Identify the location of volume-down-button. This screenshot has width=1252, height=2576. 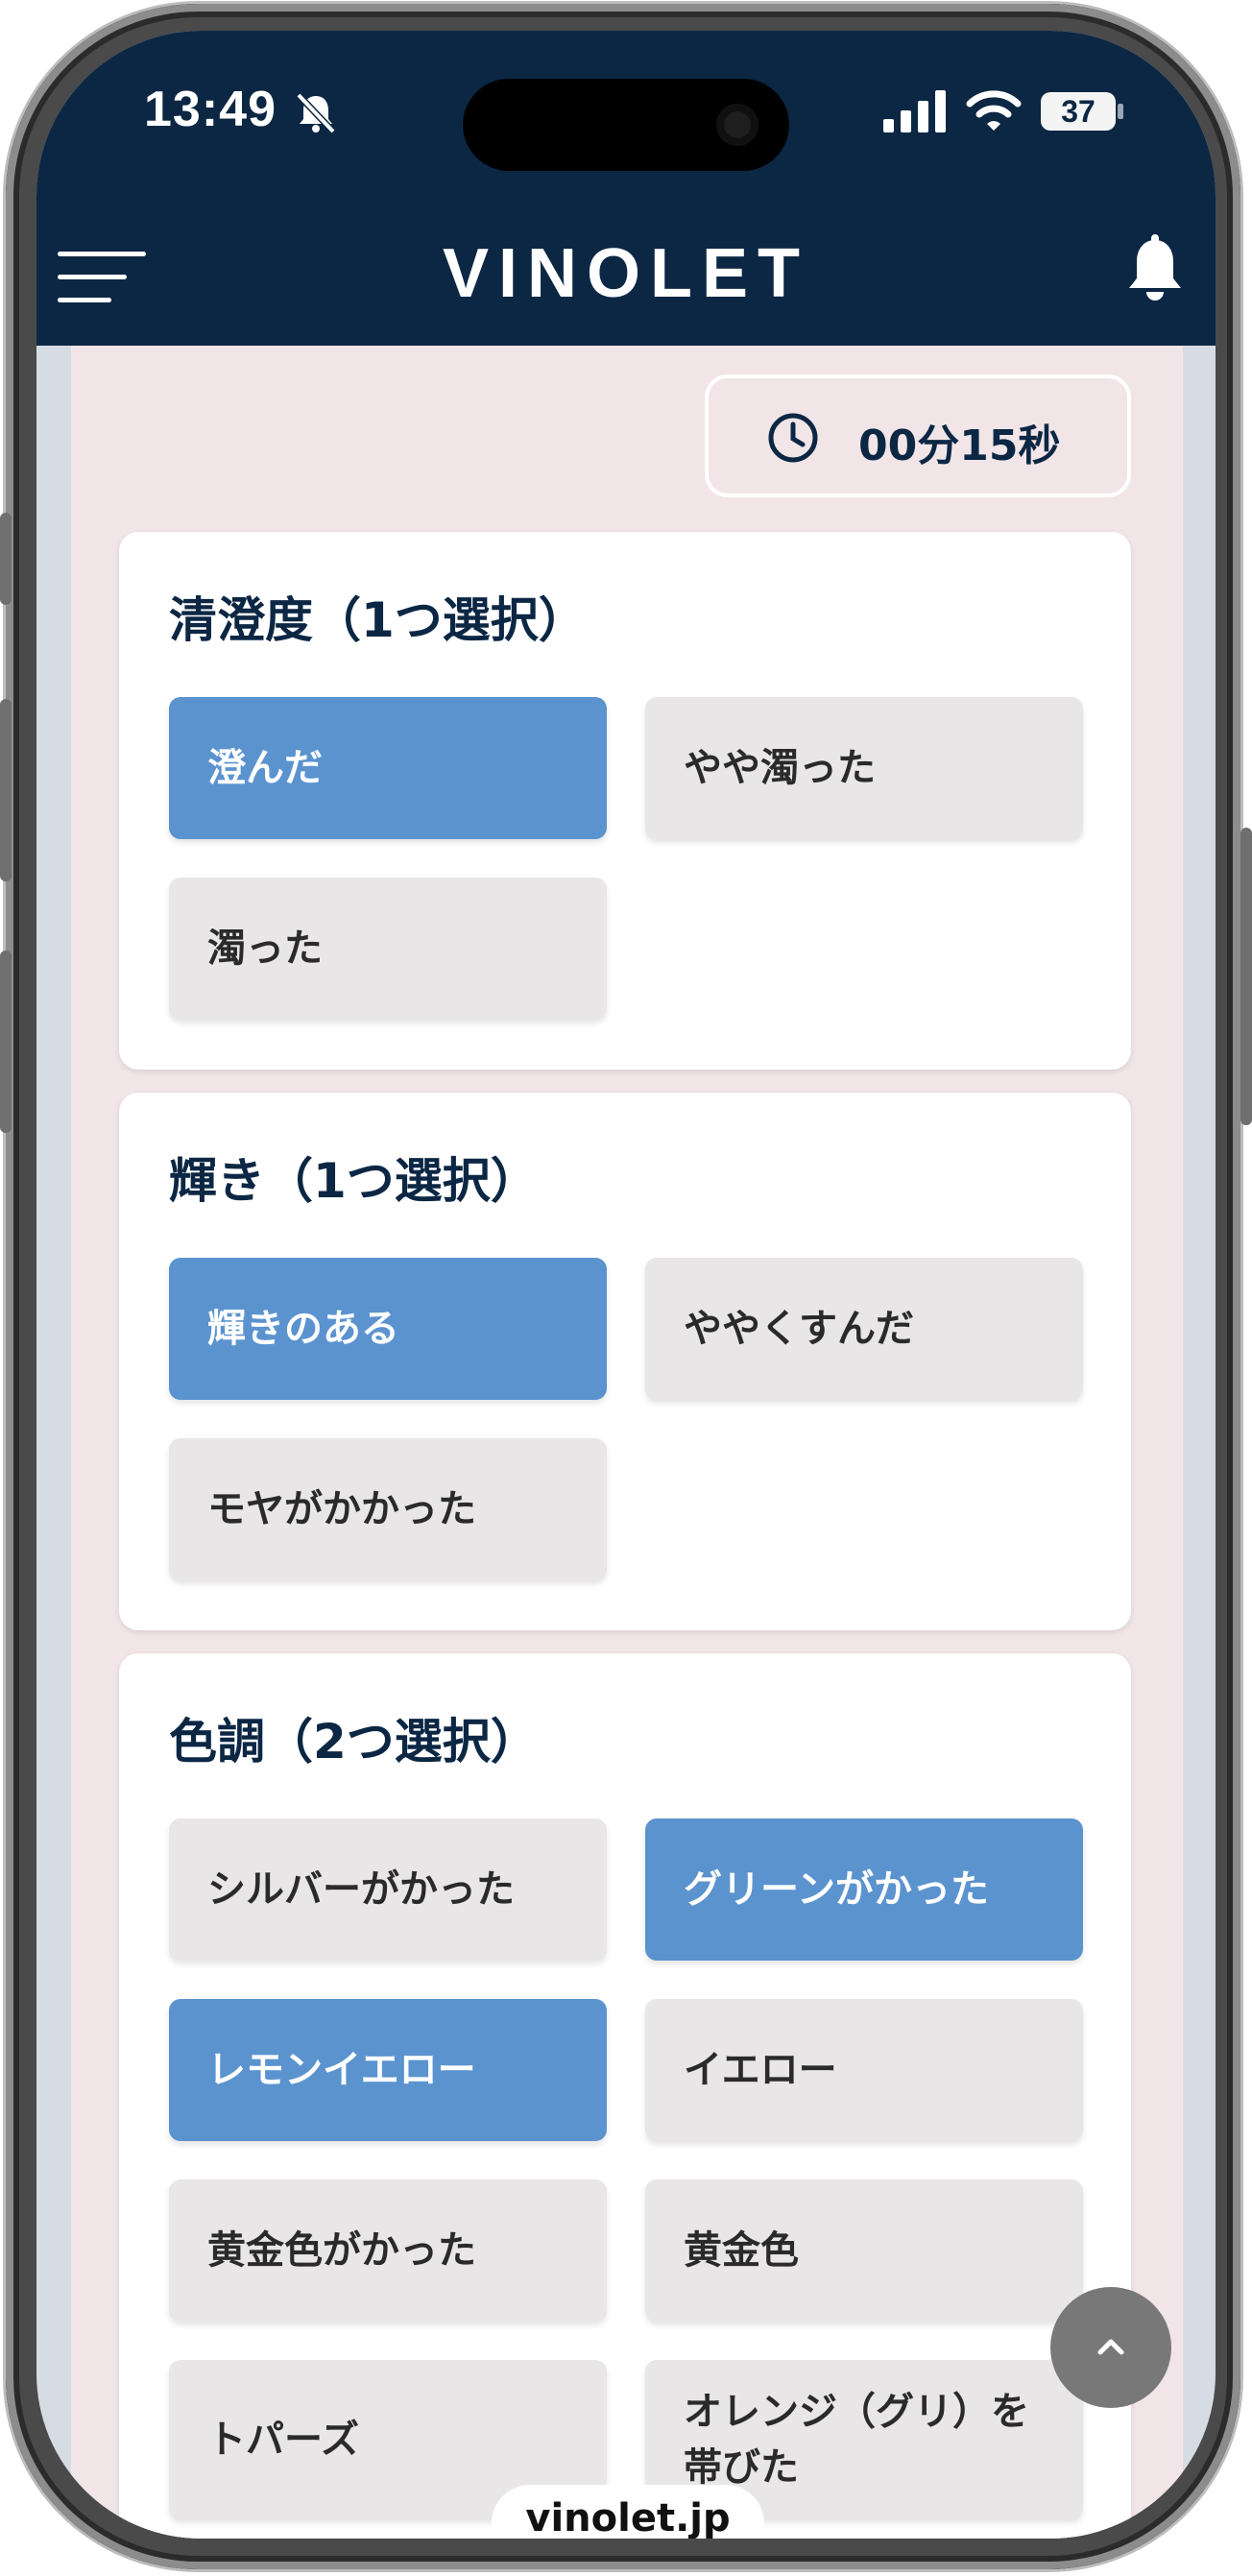
(6, 1042).